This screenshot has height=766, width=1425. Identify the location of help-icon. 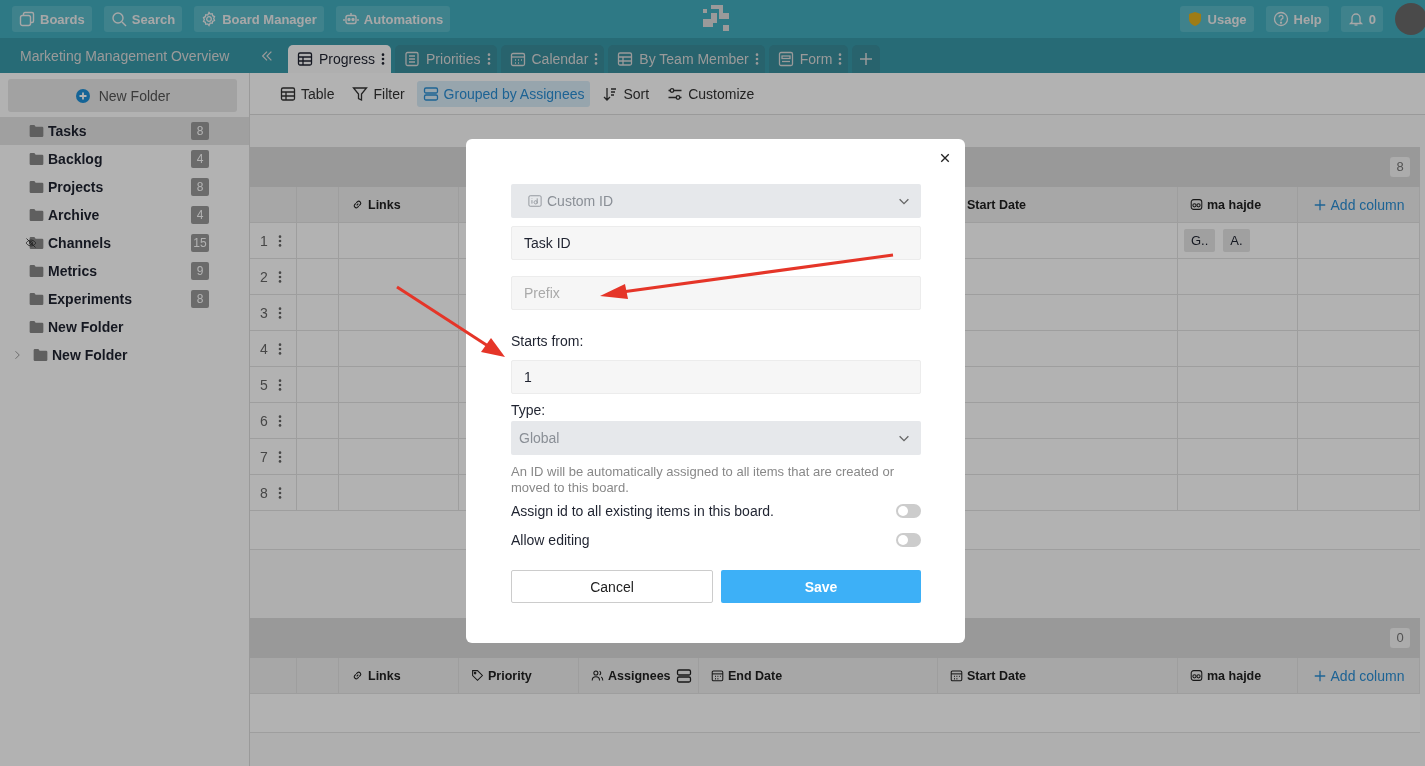
(1280, 19).